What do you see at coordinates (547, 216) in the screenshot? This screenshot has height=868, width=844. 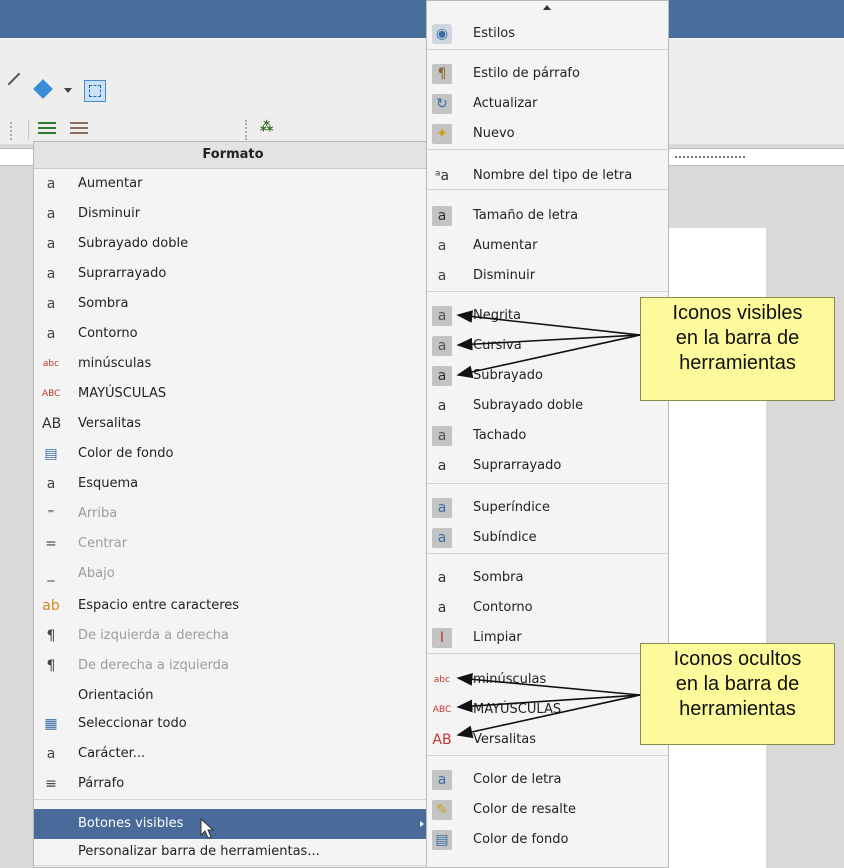 I see `submenu-item-tamaño-de-letra: a Tamaño de letra` at bounding box center [547, 216].